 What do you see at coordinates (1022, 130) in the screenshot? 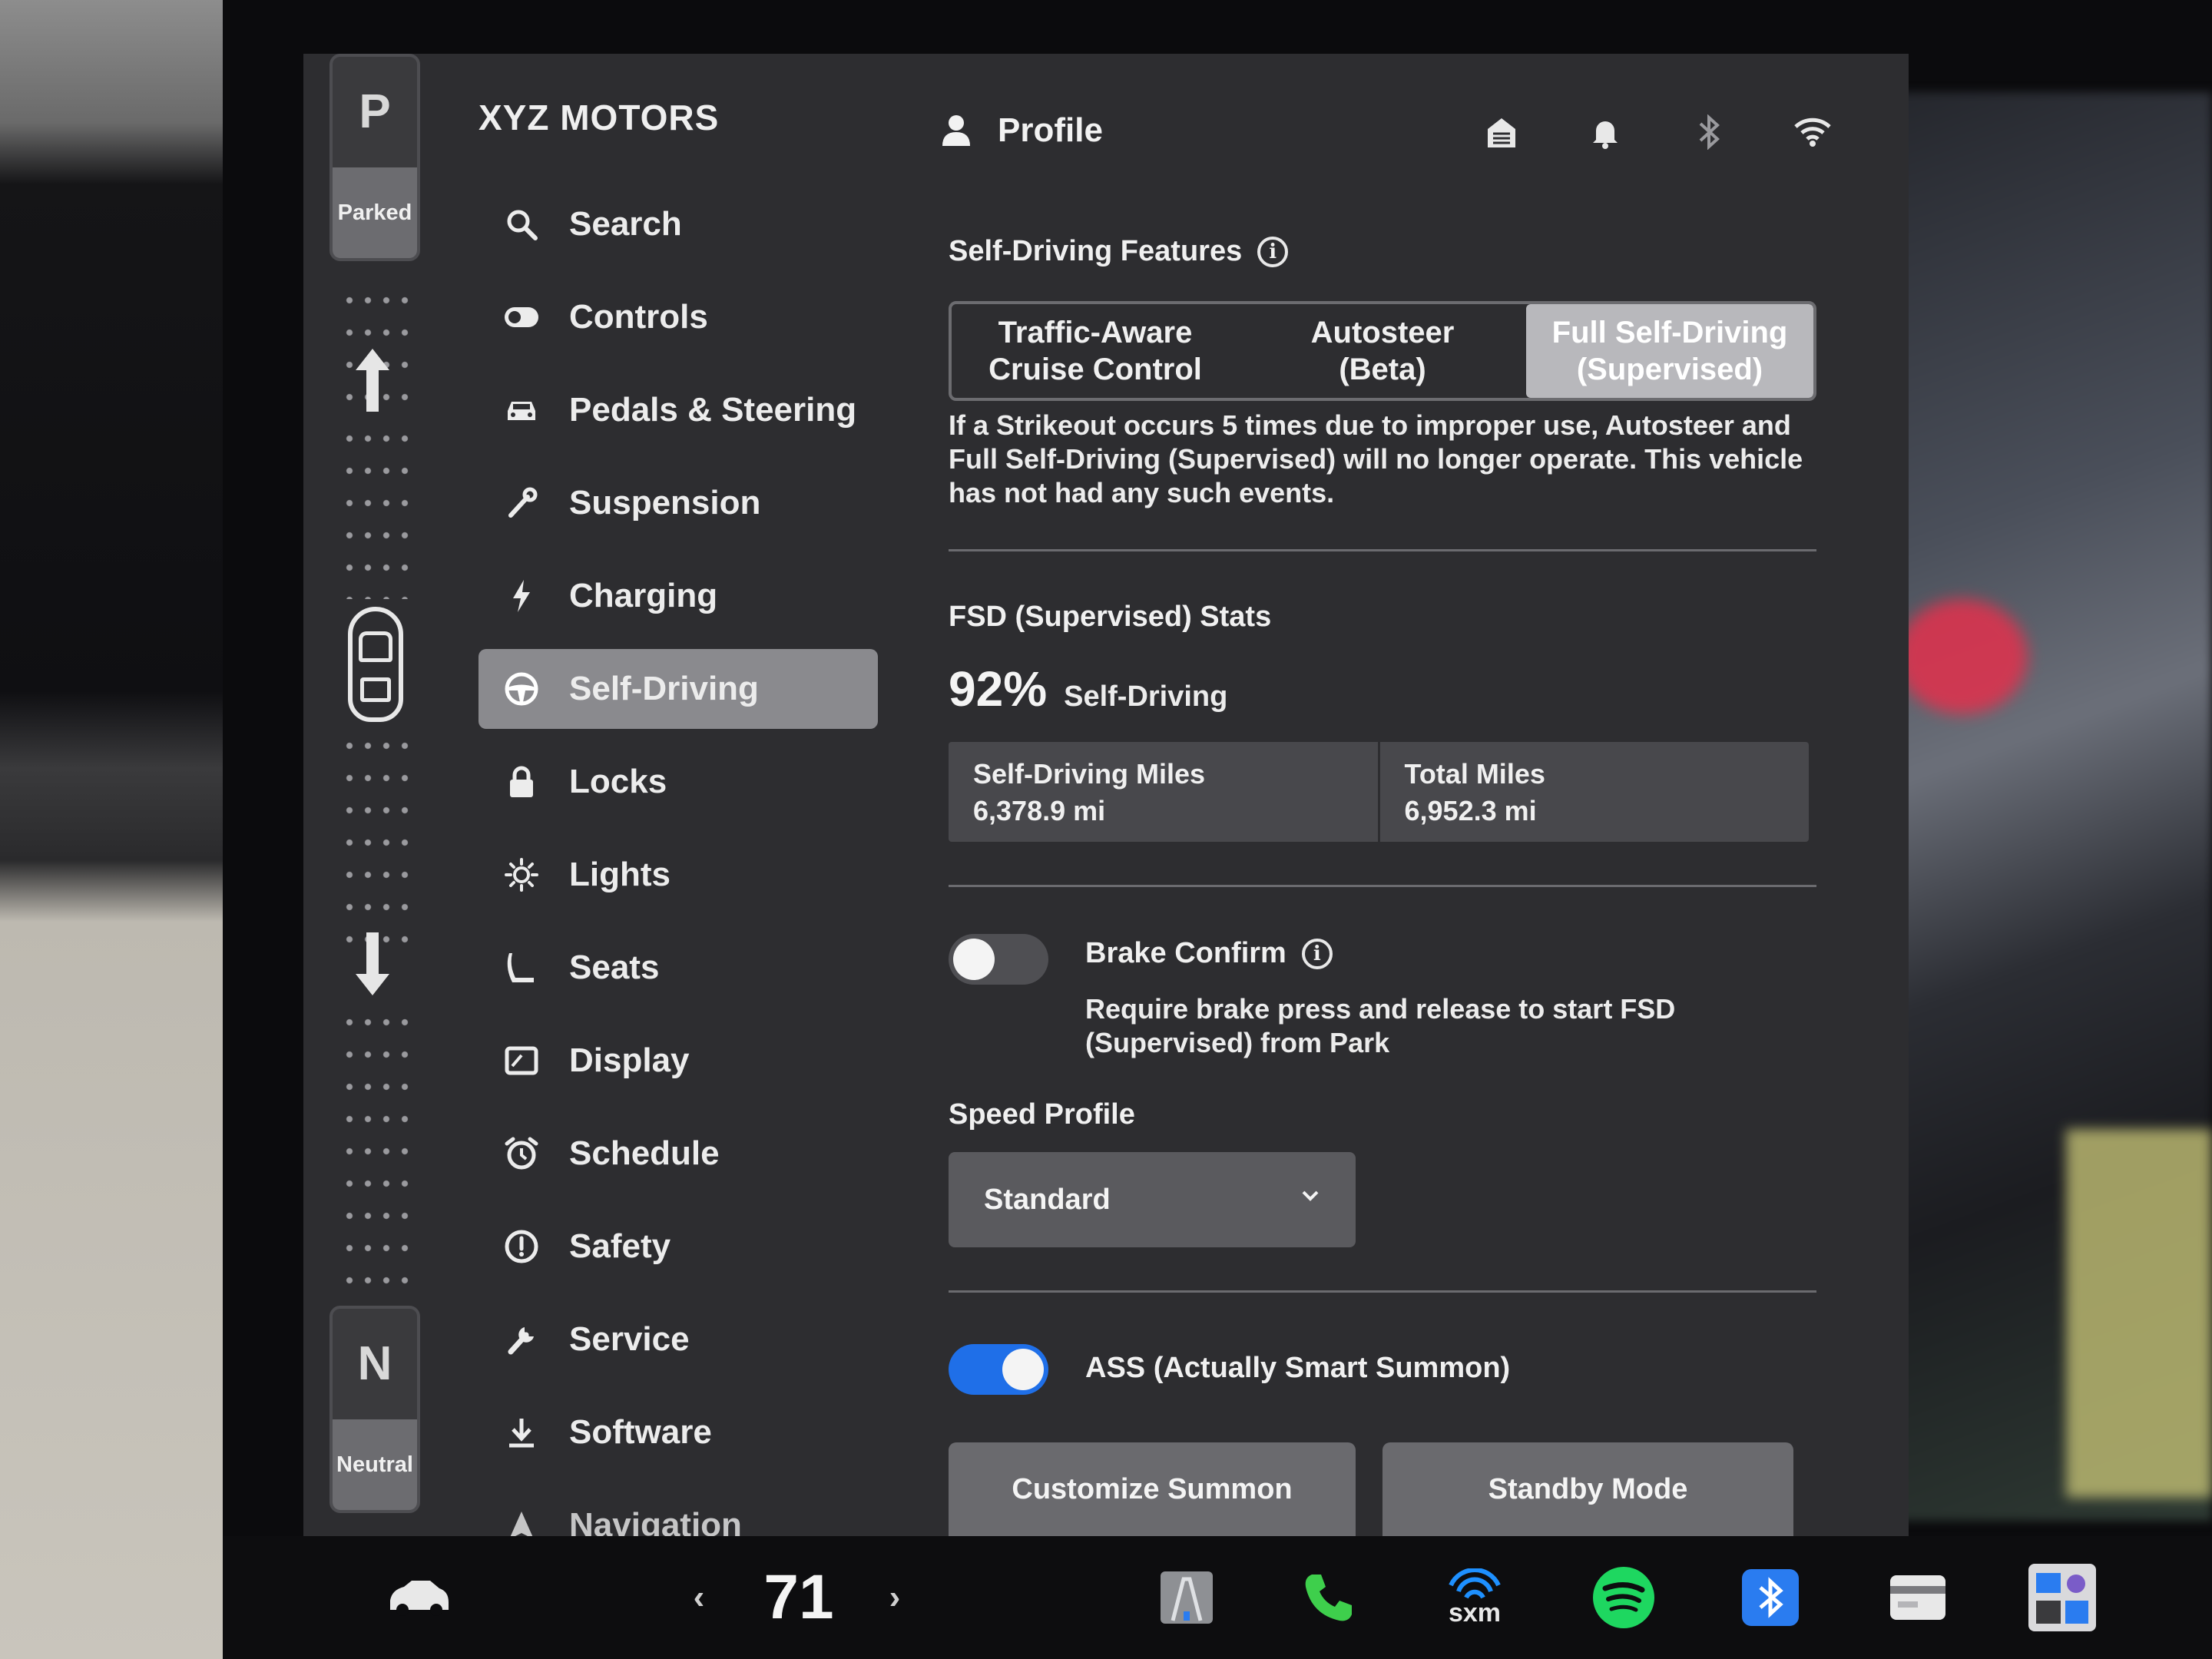
I see `profile-button: Profile` at bounding box center [1022, 130].